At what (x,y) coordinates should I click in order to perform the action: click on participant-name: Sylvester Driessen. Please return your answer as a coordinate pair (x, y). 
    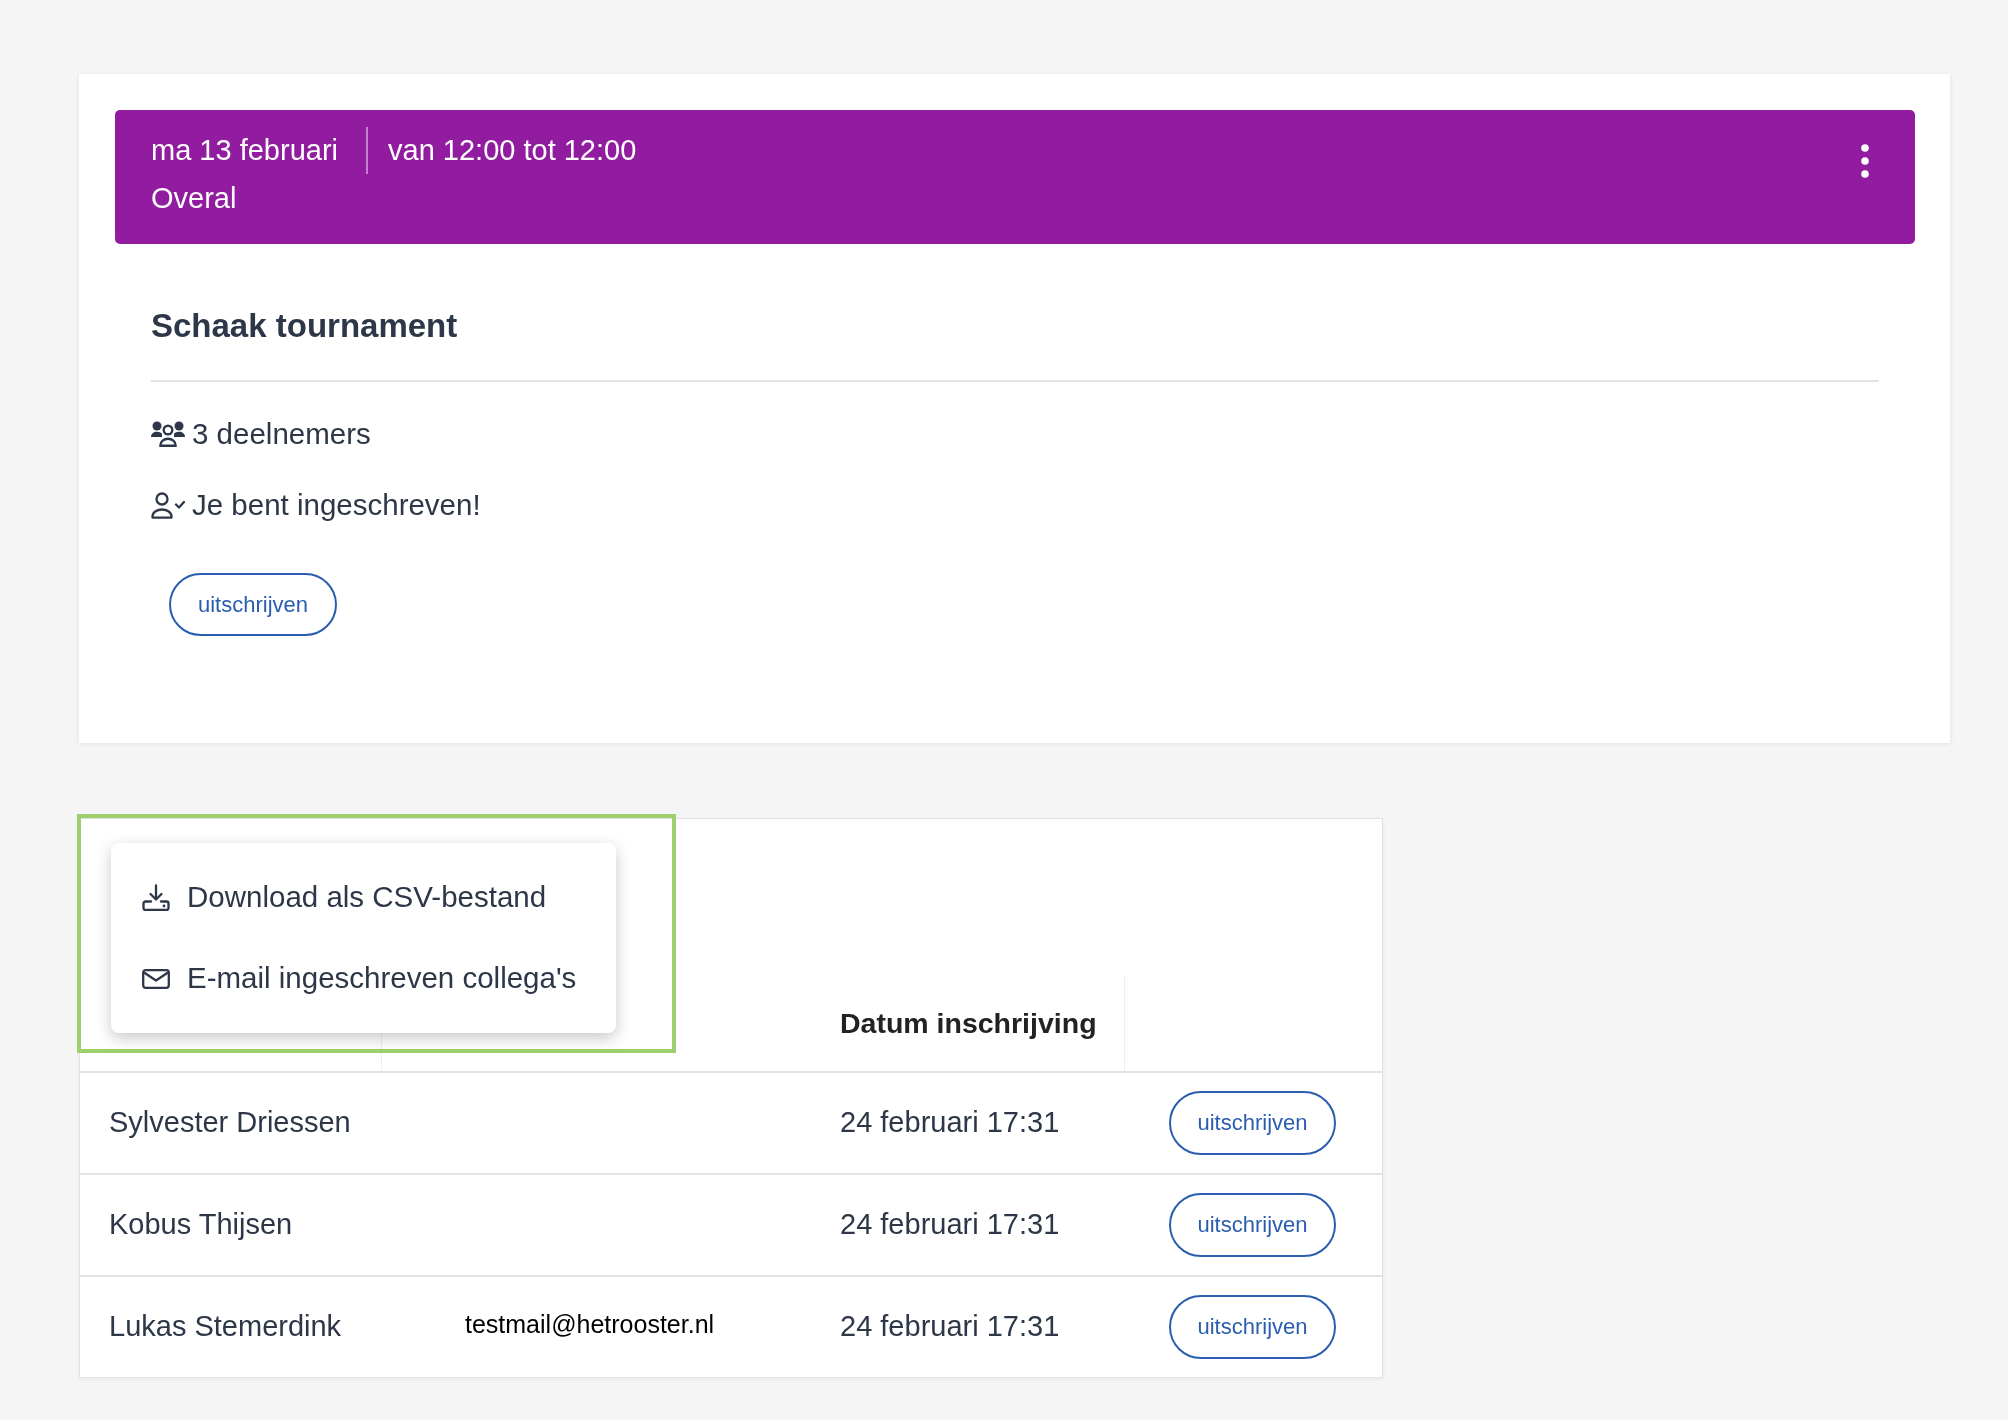
    Looking at the image, I should click on (230, 1123).